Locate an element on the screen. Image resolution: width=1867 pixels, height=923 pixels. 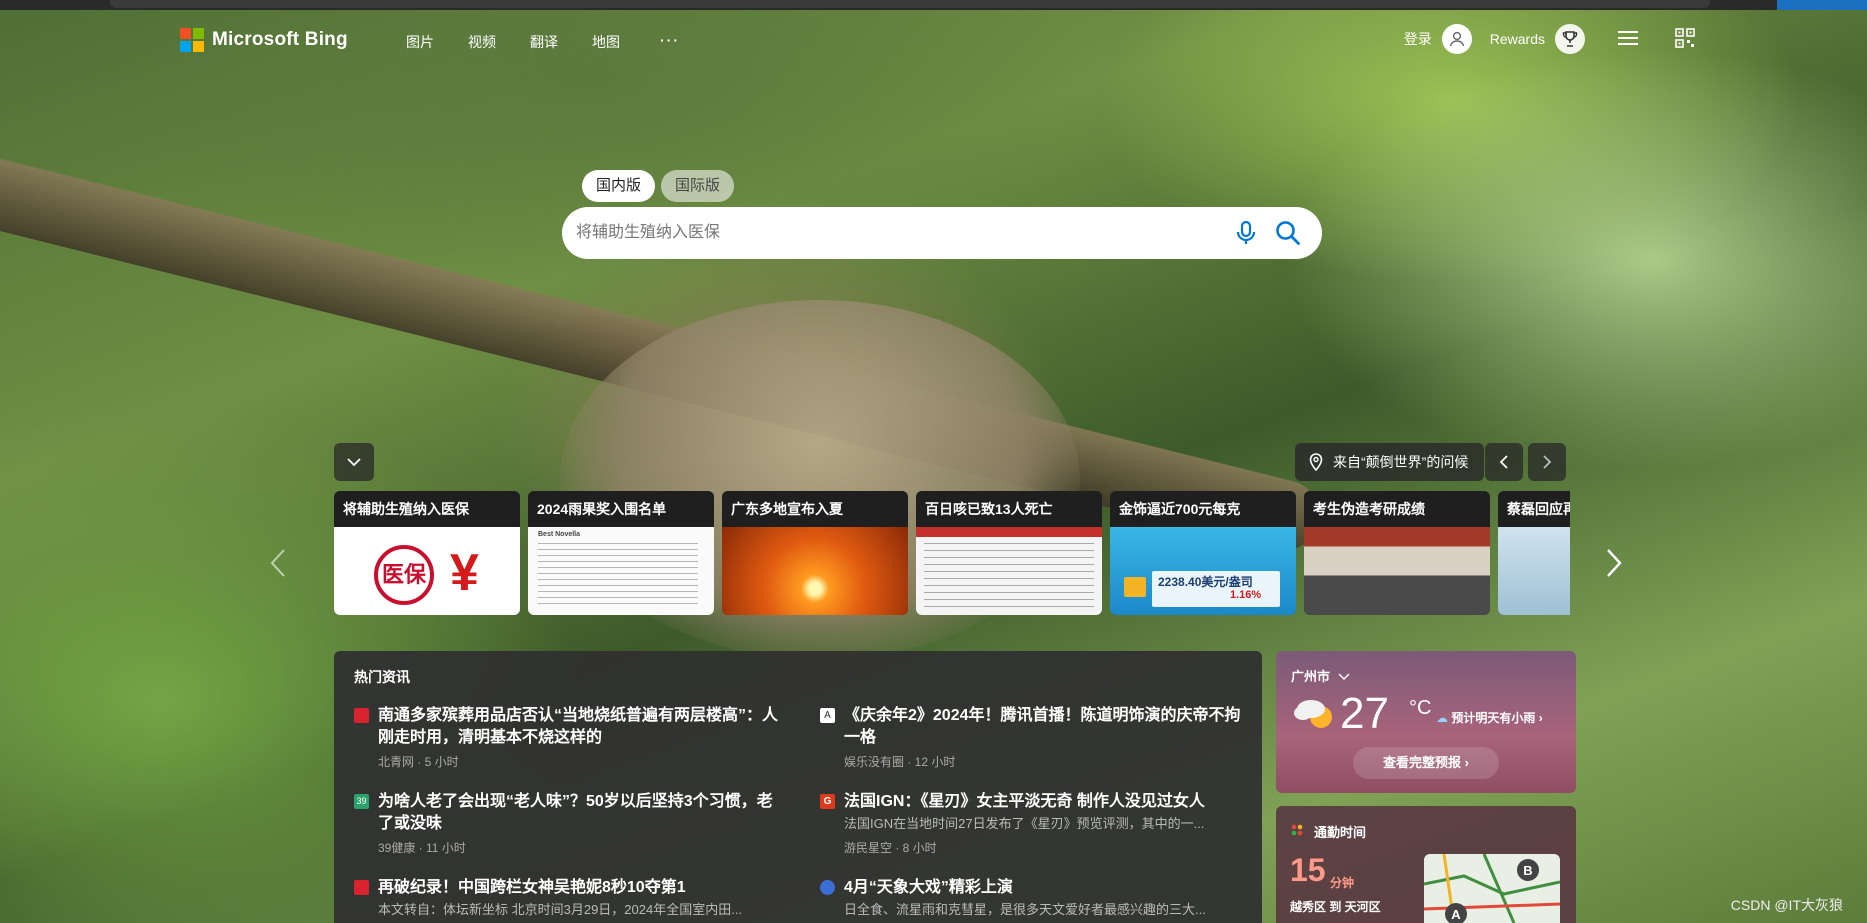
weather-unit: °C is located at coordinates (1420, 708).